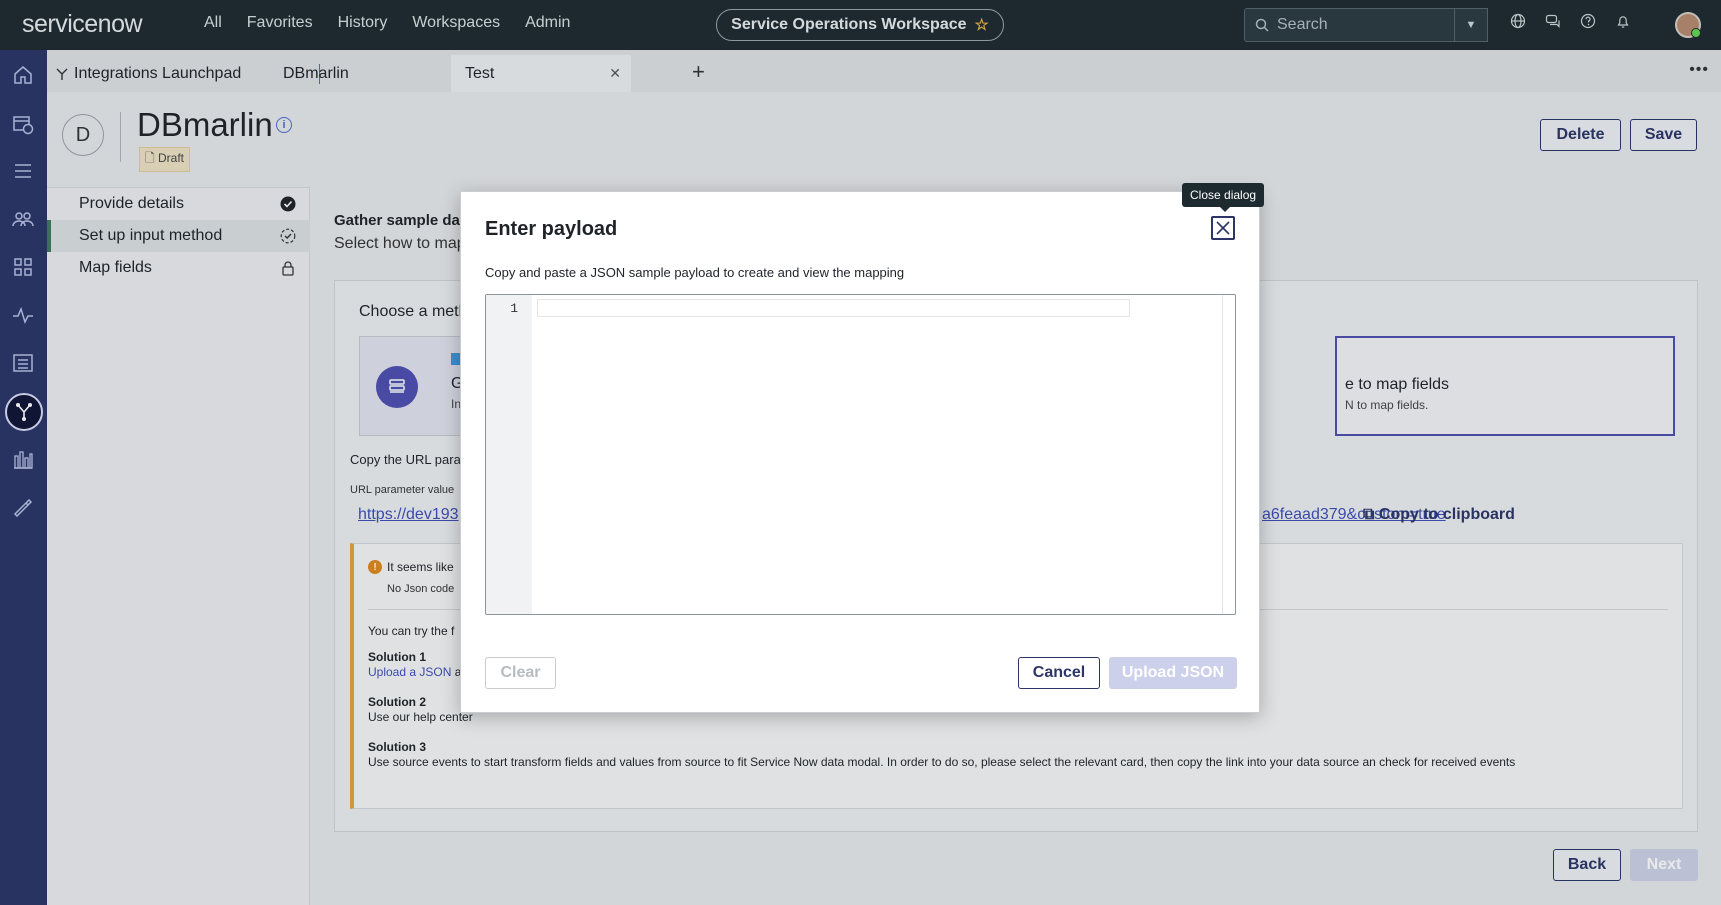 This screenshot has height=905, width=1721. What do you see at coordinates (551, 229) in the screenshot?
I see `dialog-title: Enter payload` at bounding box center [551, 229].